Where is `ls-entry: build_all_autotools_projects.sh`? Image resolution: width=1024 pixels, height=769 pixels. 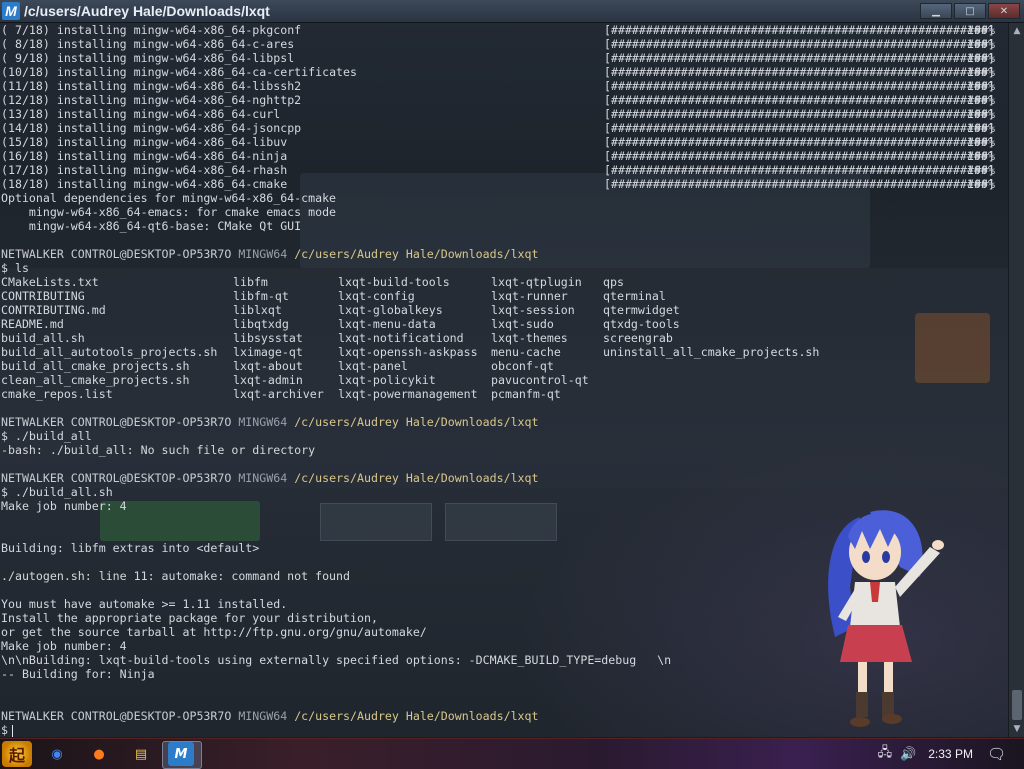
ls-entry: build_all_autotools_projects.sh is located at coordinates (109, 352).